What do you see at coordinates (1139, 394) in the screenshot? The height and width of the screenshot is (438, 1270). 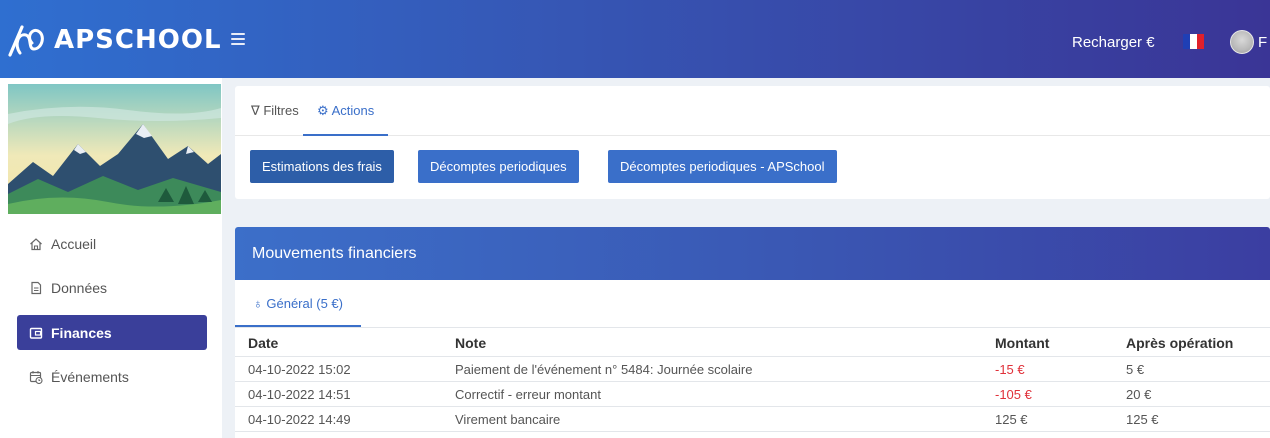 I see `cell-apres: 20 €` at bounding box center [1139, 394].